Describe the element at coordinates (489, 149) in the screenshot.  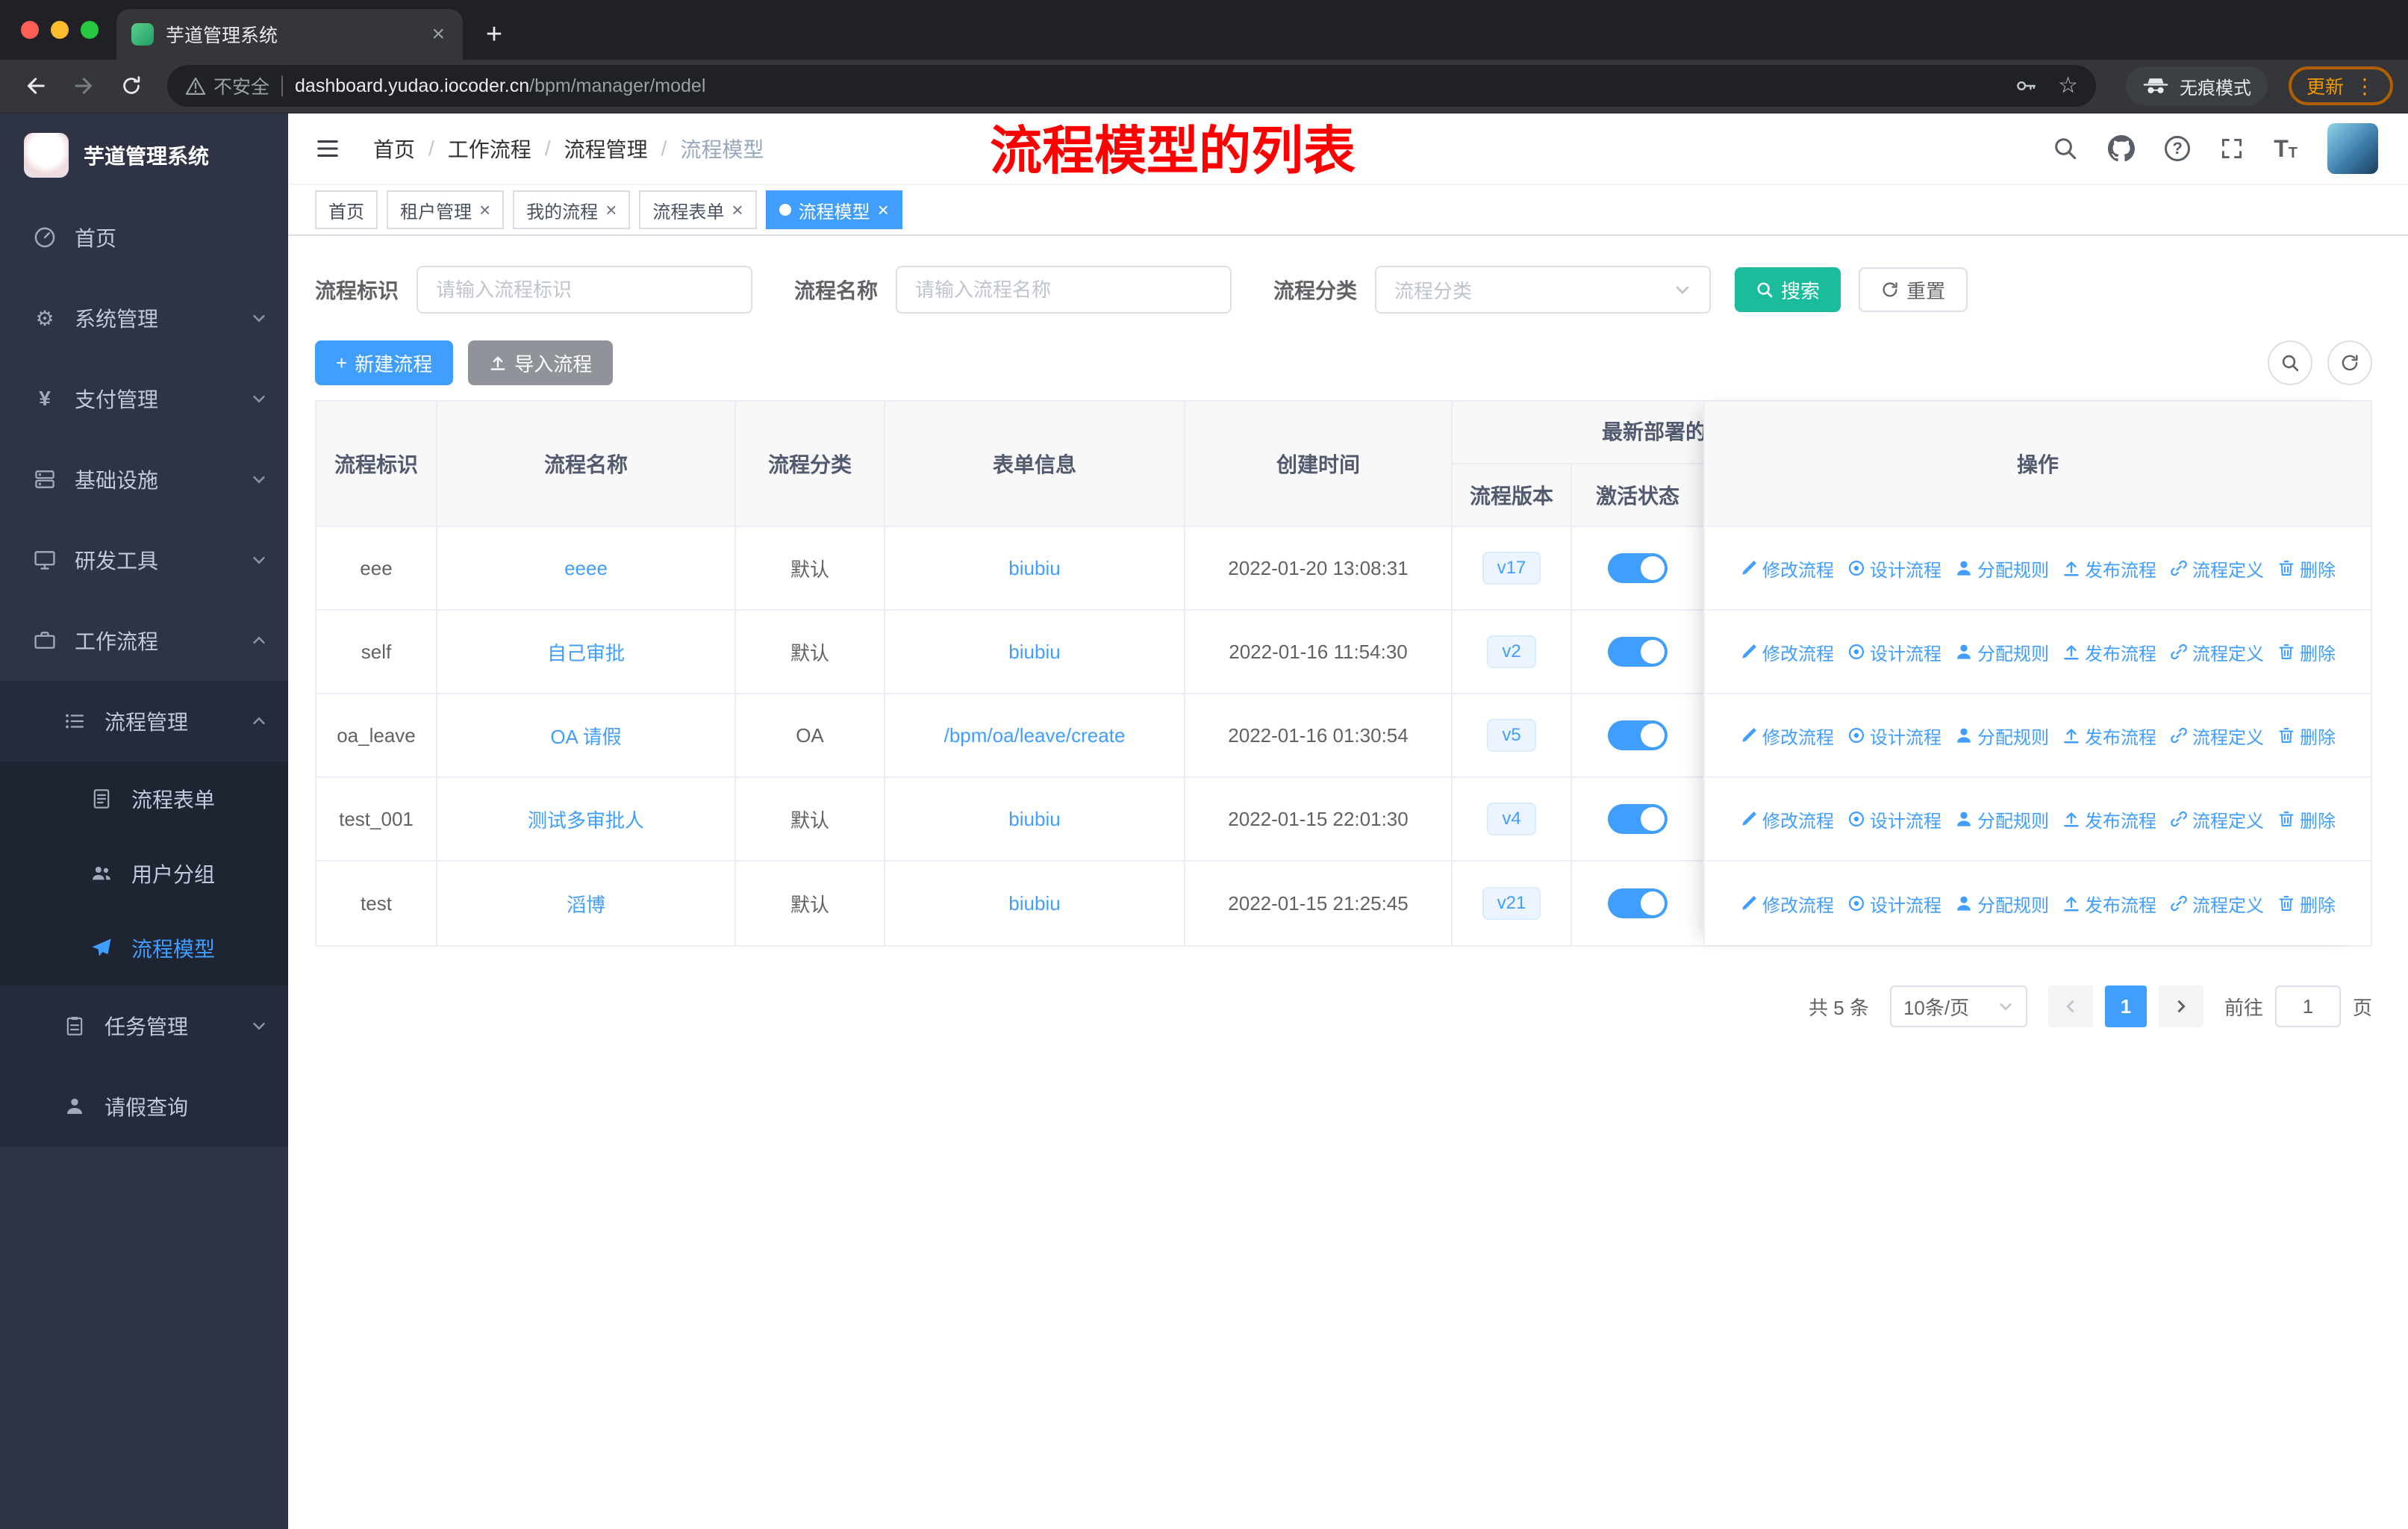
I see `breadcrumb-workflow: 工作流程` at that location.